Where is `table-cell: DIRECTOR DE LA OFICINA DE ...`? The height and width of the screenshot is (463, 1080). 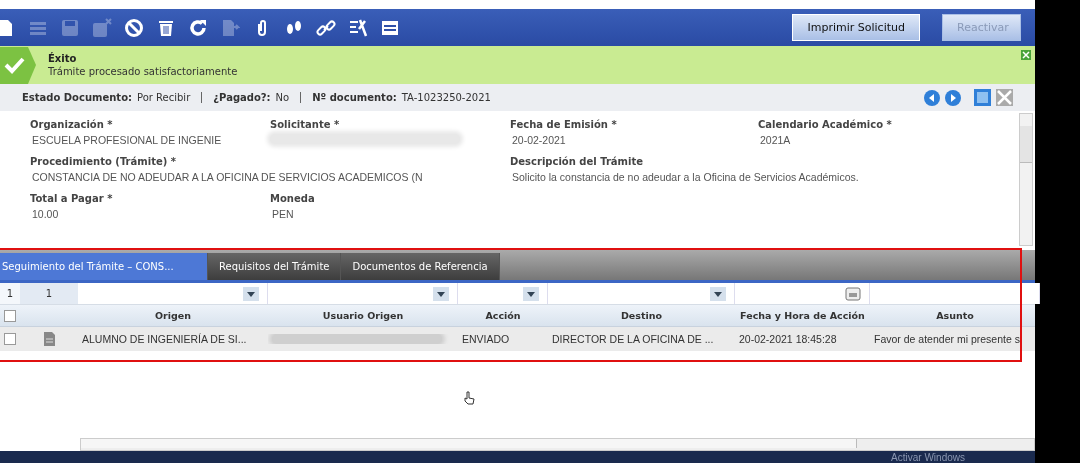
table-cell: DIRECTOR DE LA OFICINA DE ... is located at coordinates (633, 339).